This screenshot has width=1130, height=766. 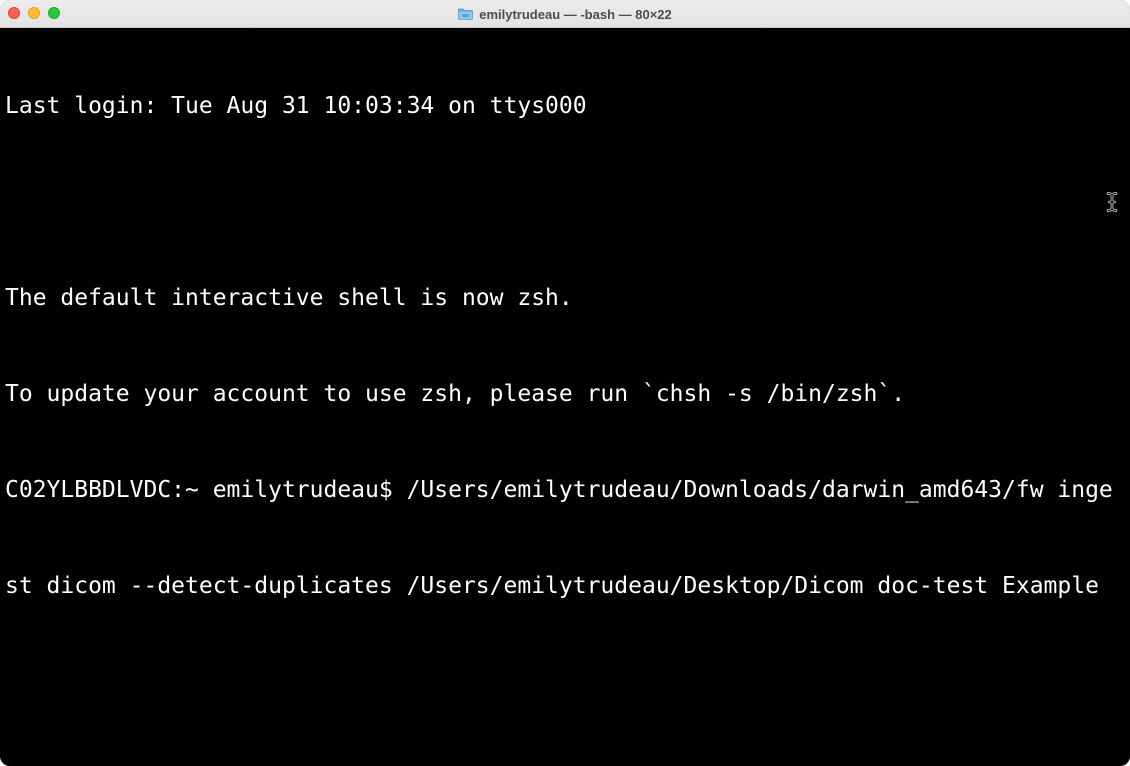 What do you see at coordinates (466, 14) in the screenshot?
I see `folder-icon` at bounding box center [466, 14].